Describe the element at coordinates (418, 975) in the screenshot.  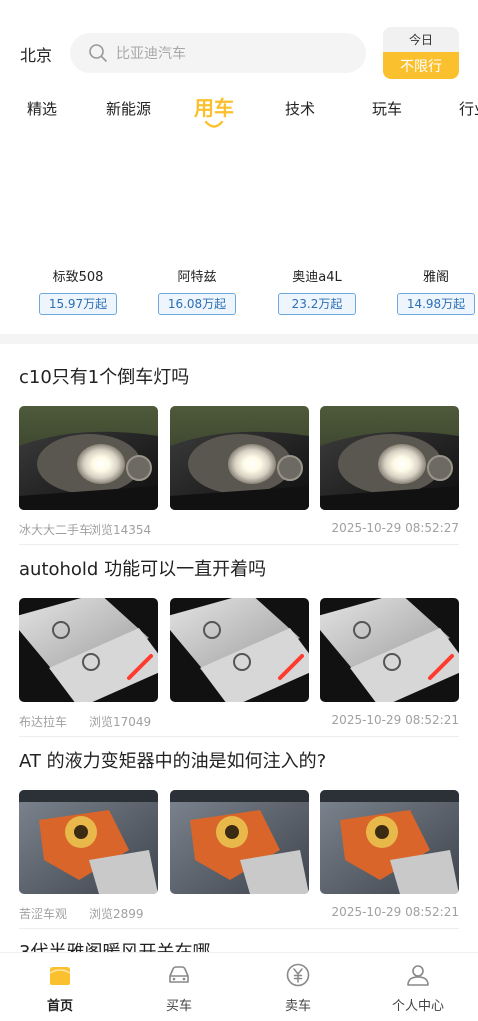
I see `user-icon` at that location.